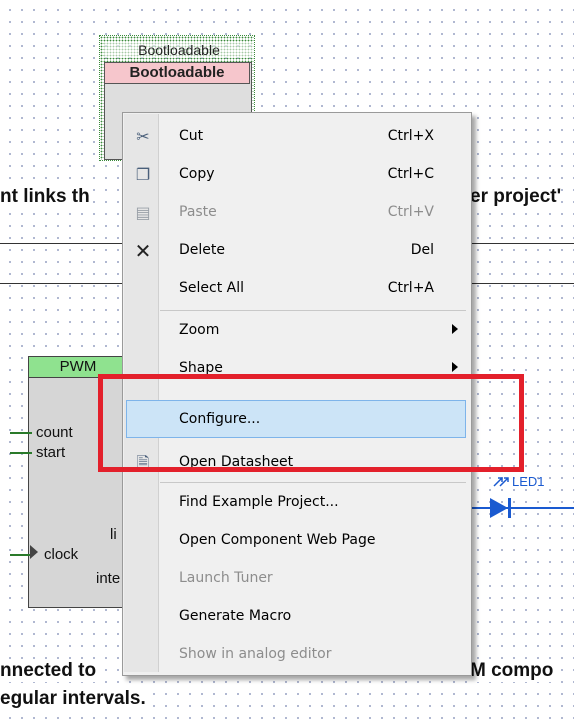  I want to click on led-emission-arrows-icon, so click(501, 482).